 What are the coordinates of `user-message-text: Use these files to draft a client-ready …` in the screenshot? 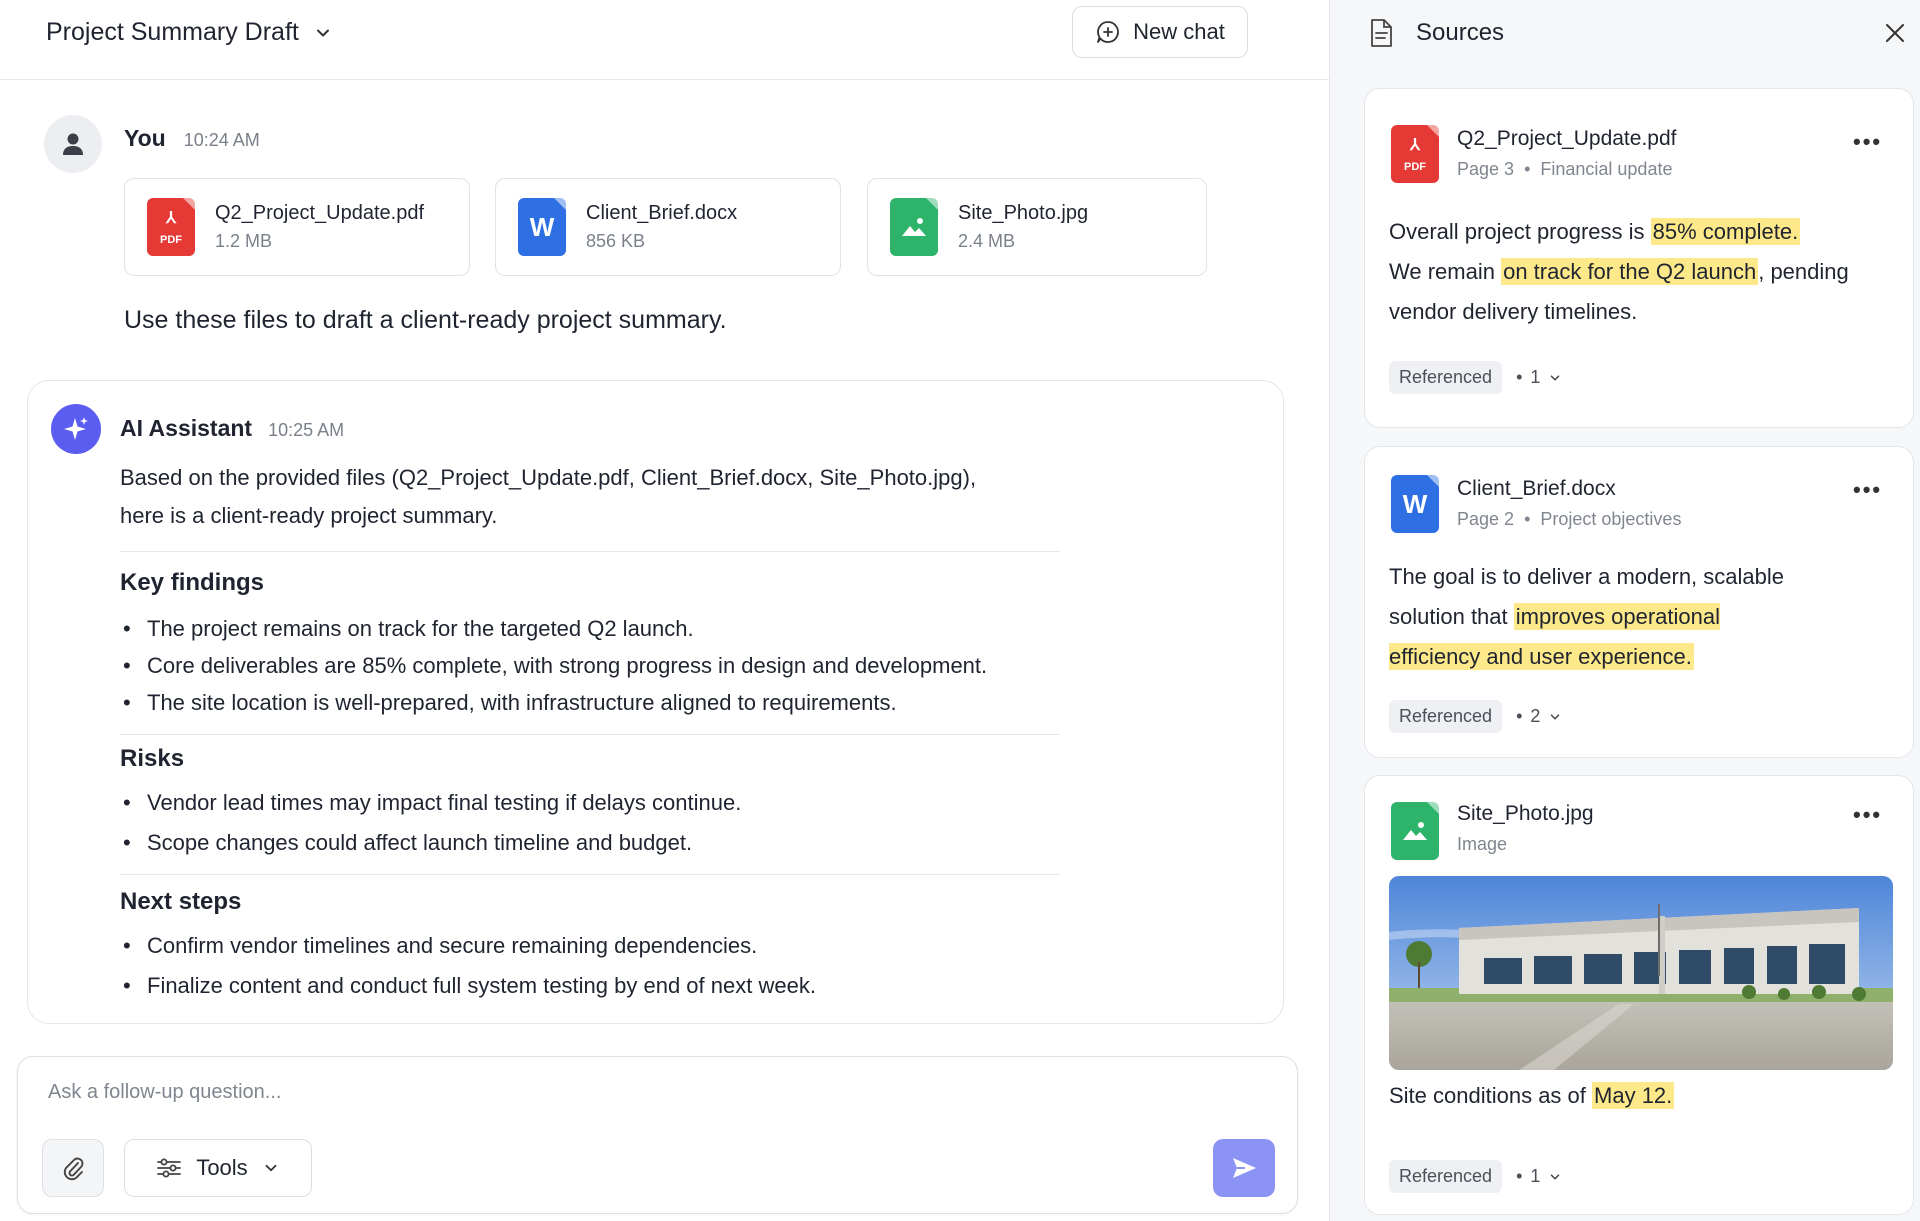 It's located at (425, 320).